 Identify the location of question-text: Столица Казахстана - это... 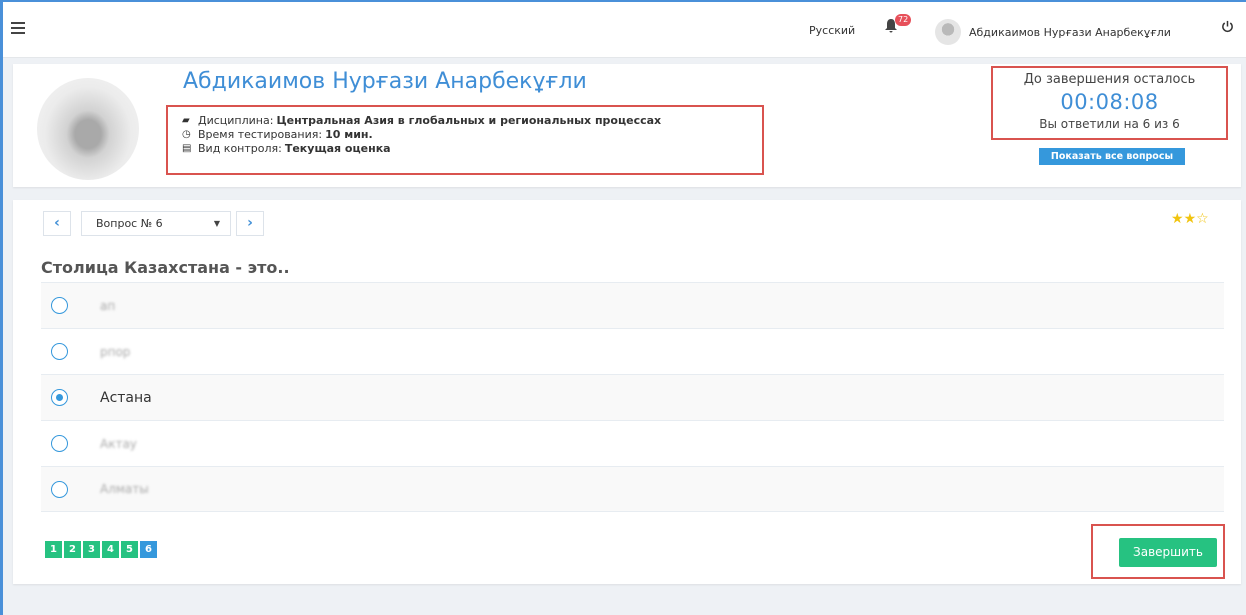
(165, 267).